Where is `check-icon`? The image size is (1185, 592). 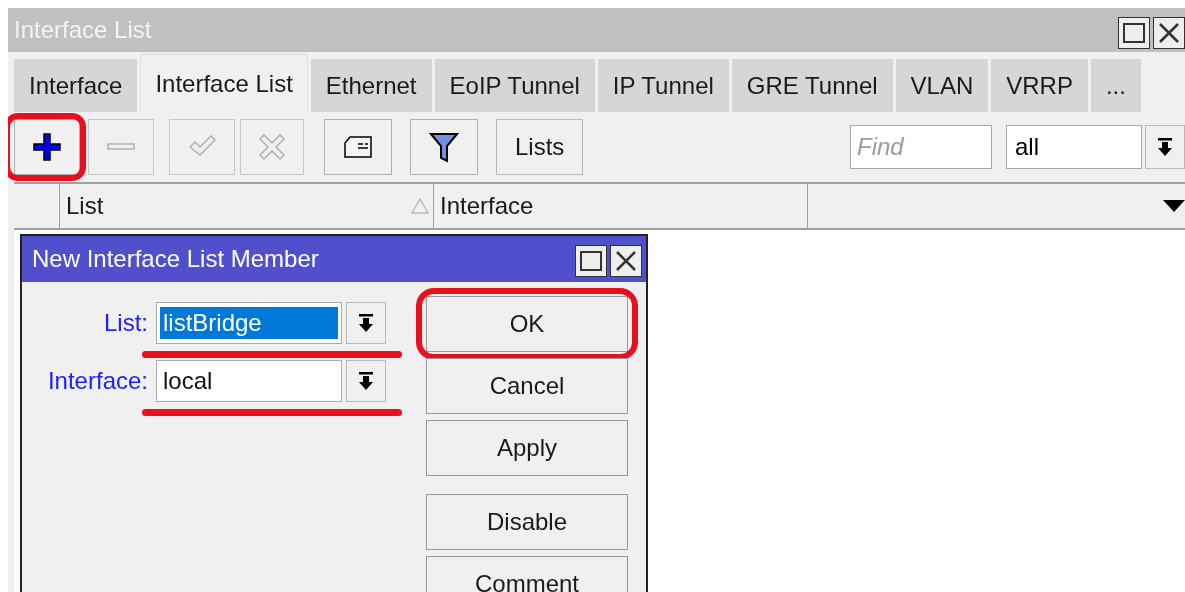 check-icon is located at coordinates (202, 147).